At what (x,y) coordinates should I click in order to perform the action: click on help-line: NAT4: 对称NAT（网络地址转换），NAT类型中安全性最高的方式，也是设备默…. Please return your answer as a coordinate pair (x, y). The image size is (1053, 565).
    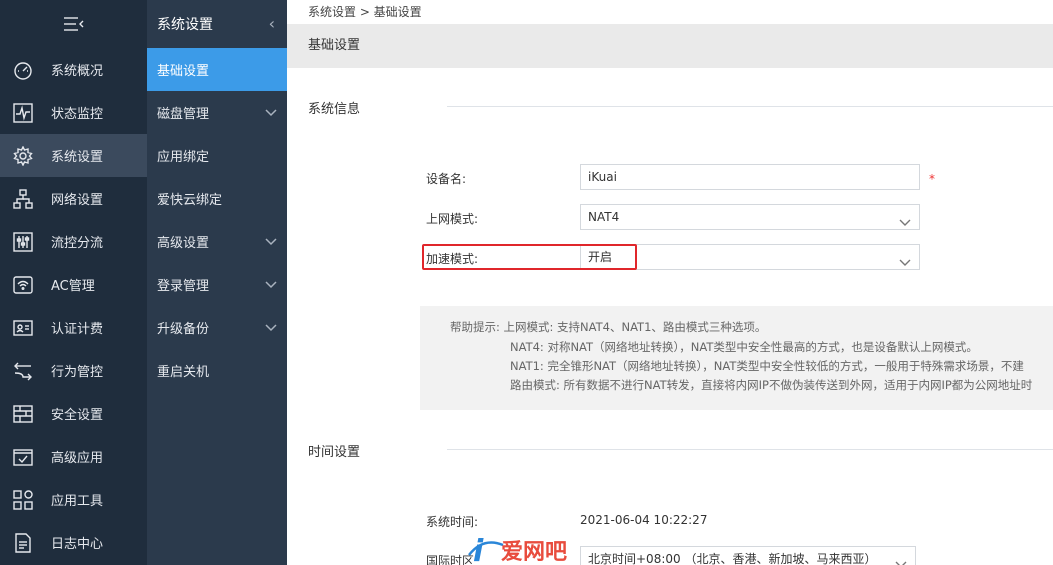
    Looking at the image, I should click on (744, 347).